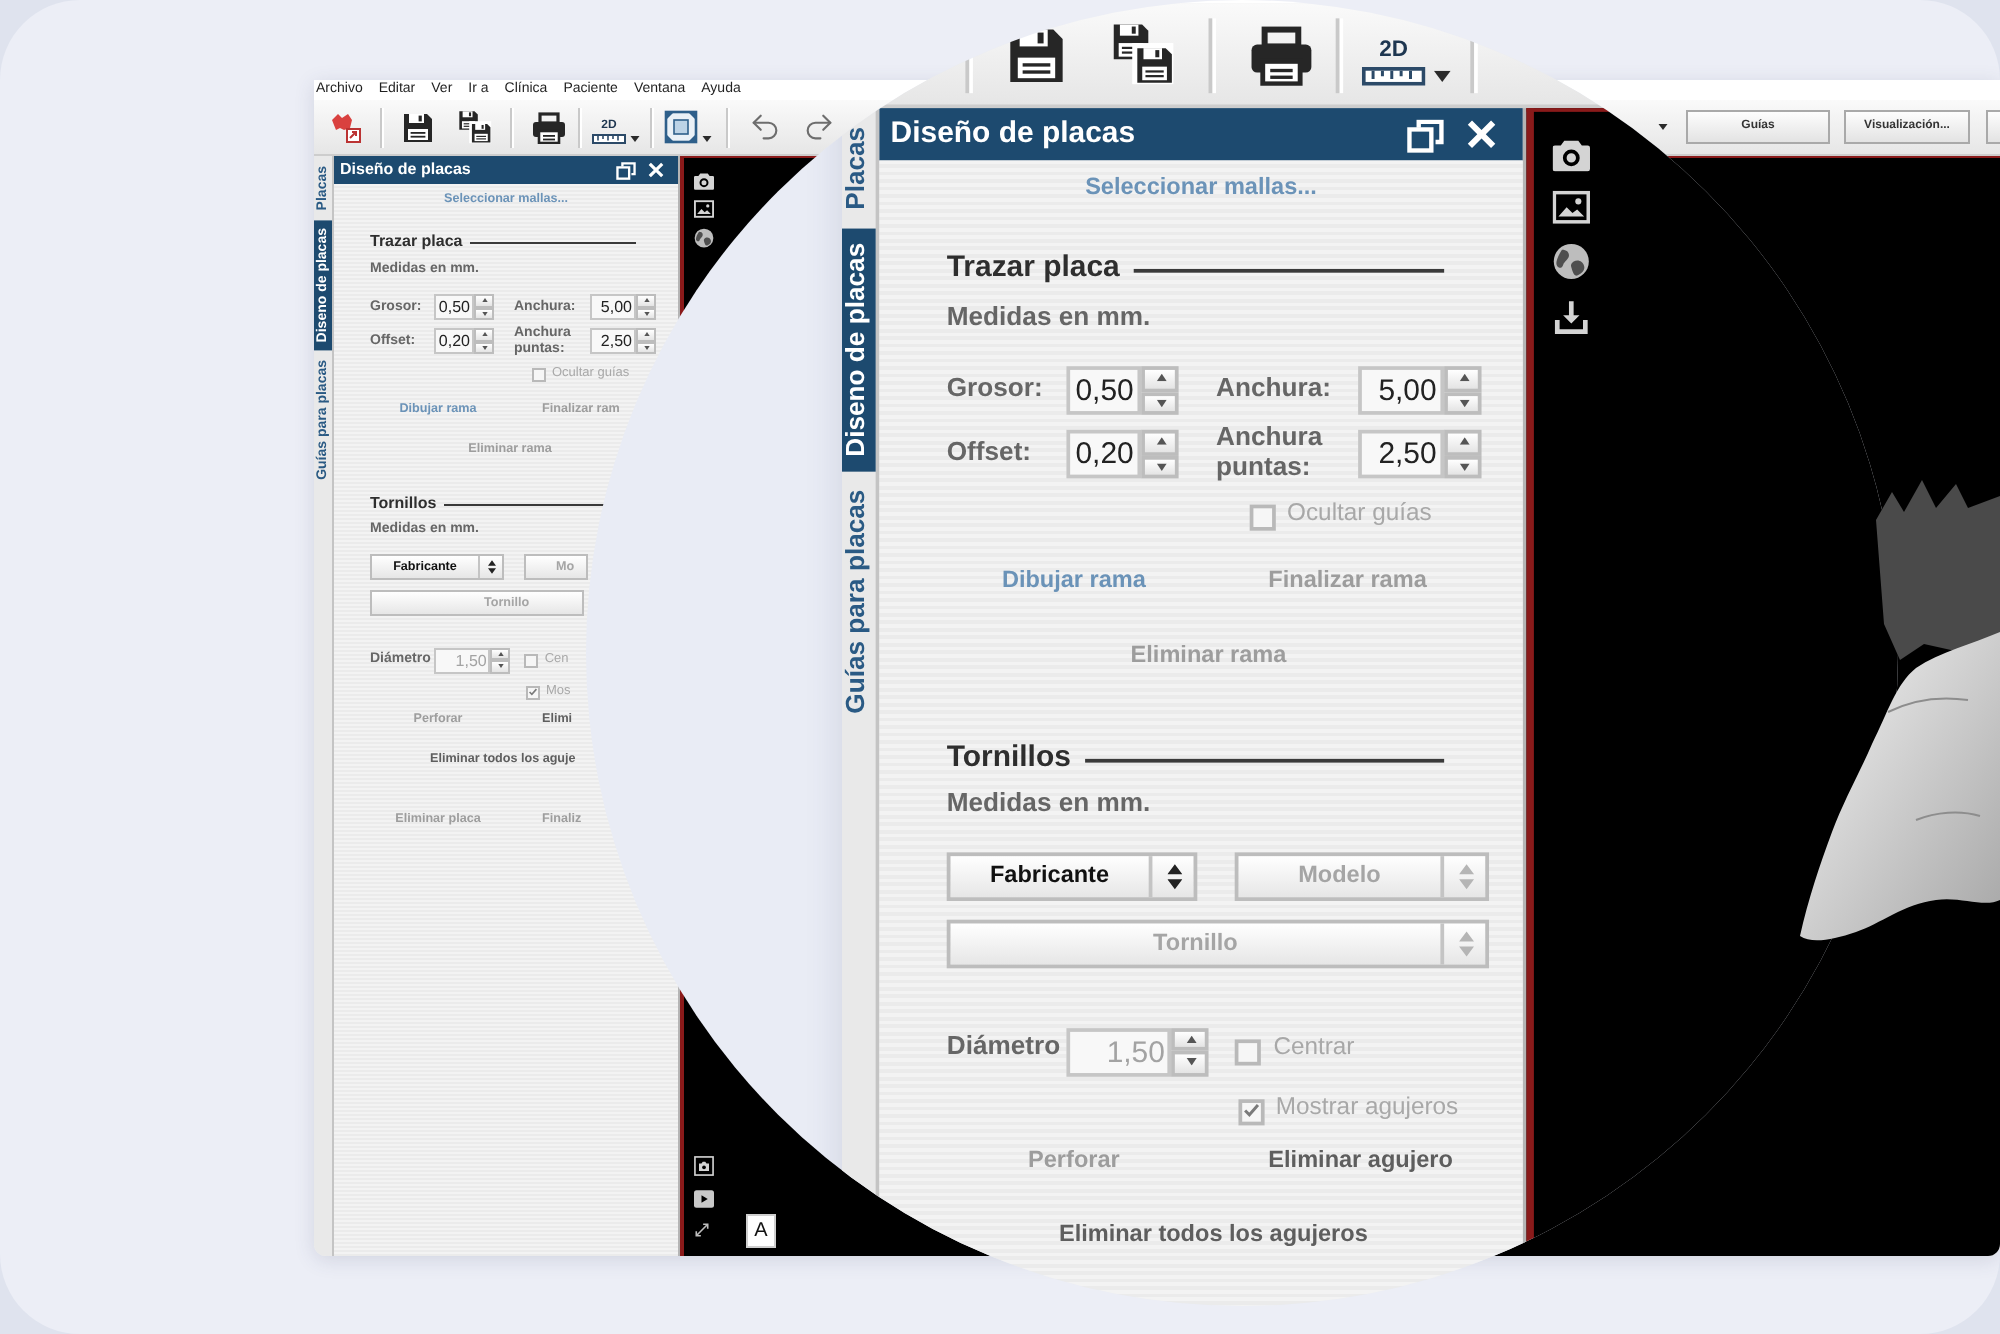 The height and width of the screenshot is (1334, 2000). I want to click on action-link: Eliminar agujero, so click(1361, 1161).